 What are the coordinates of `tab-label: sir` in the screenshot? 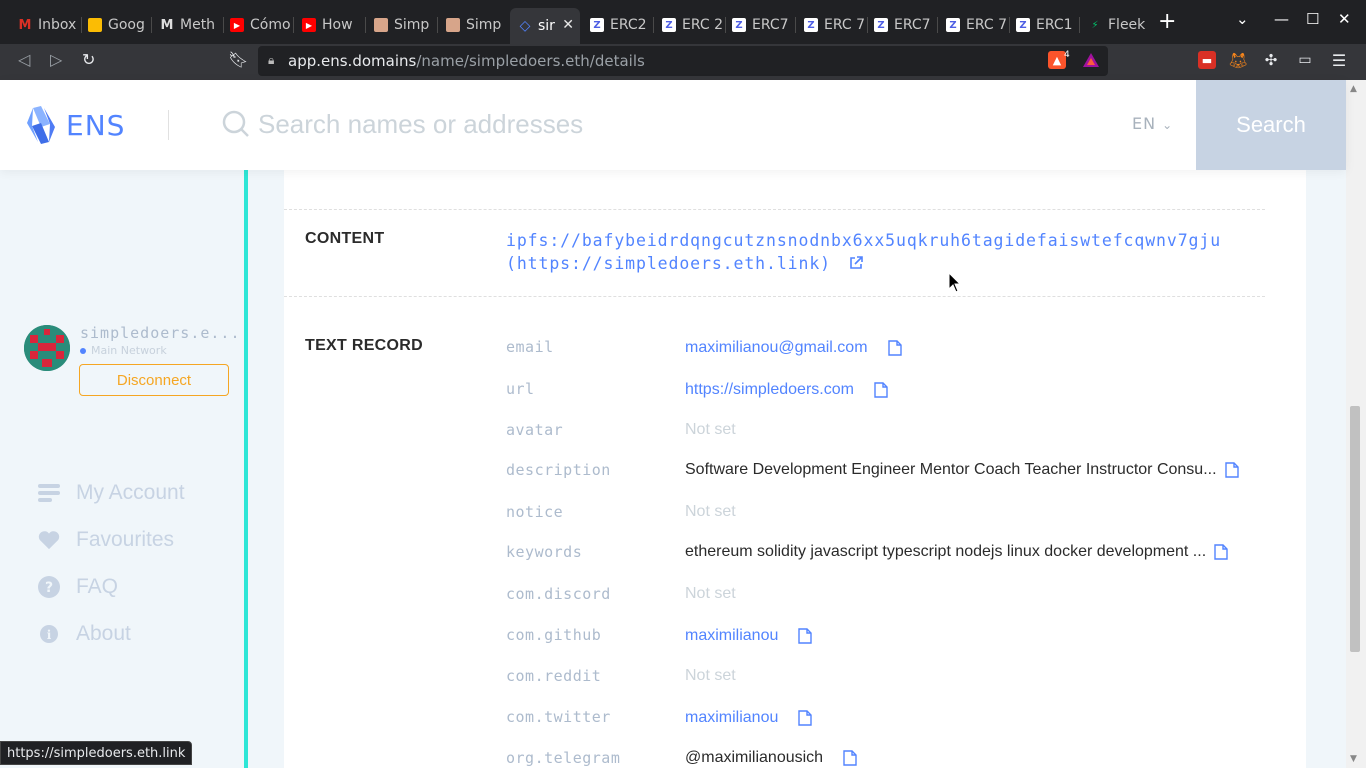 It's located at (546, 26).